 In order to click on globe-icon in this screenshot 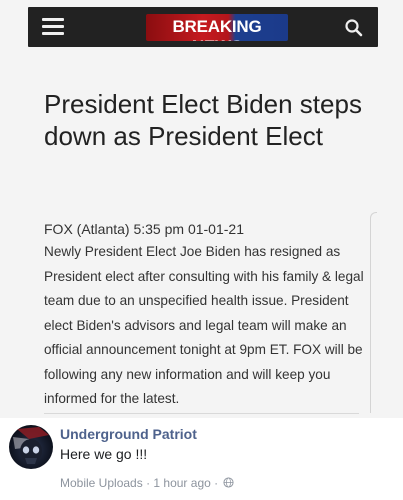, I will do `click(229, 482)`.